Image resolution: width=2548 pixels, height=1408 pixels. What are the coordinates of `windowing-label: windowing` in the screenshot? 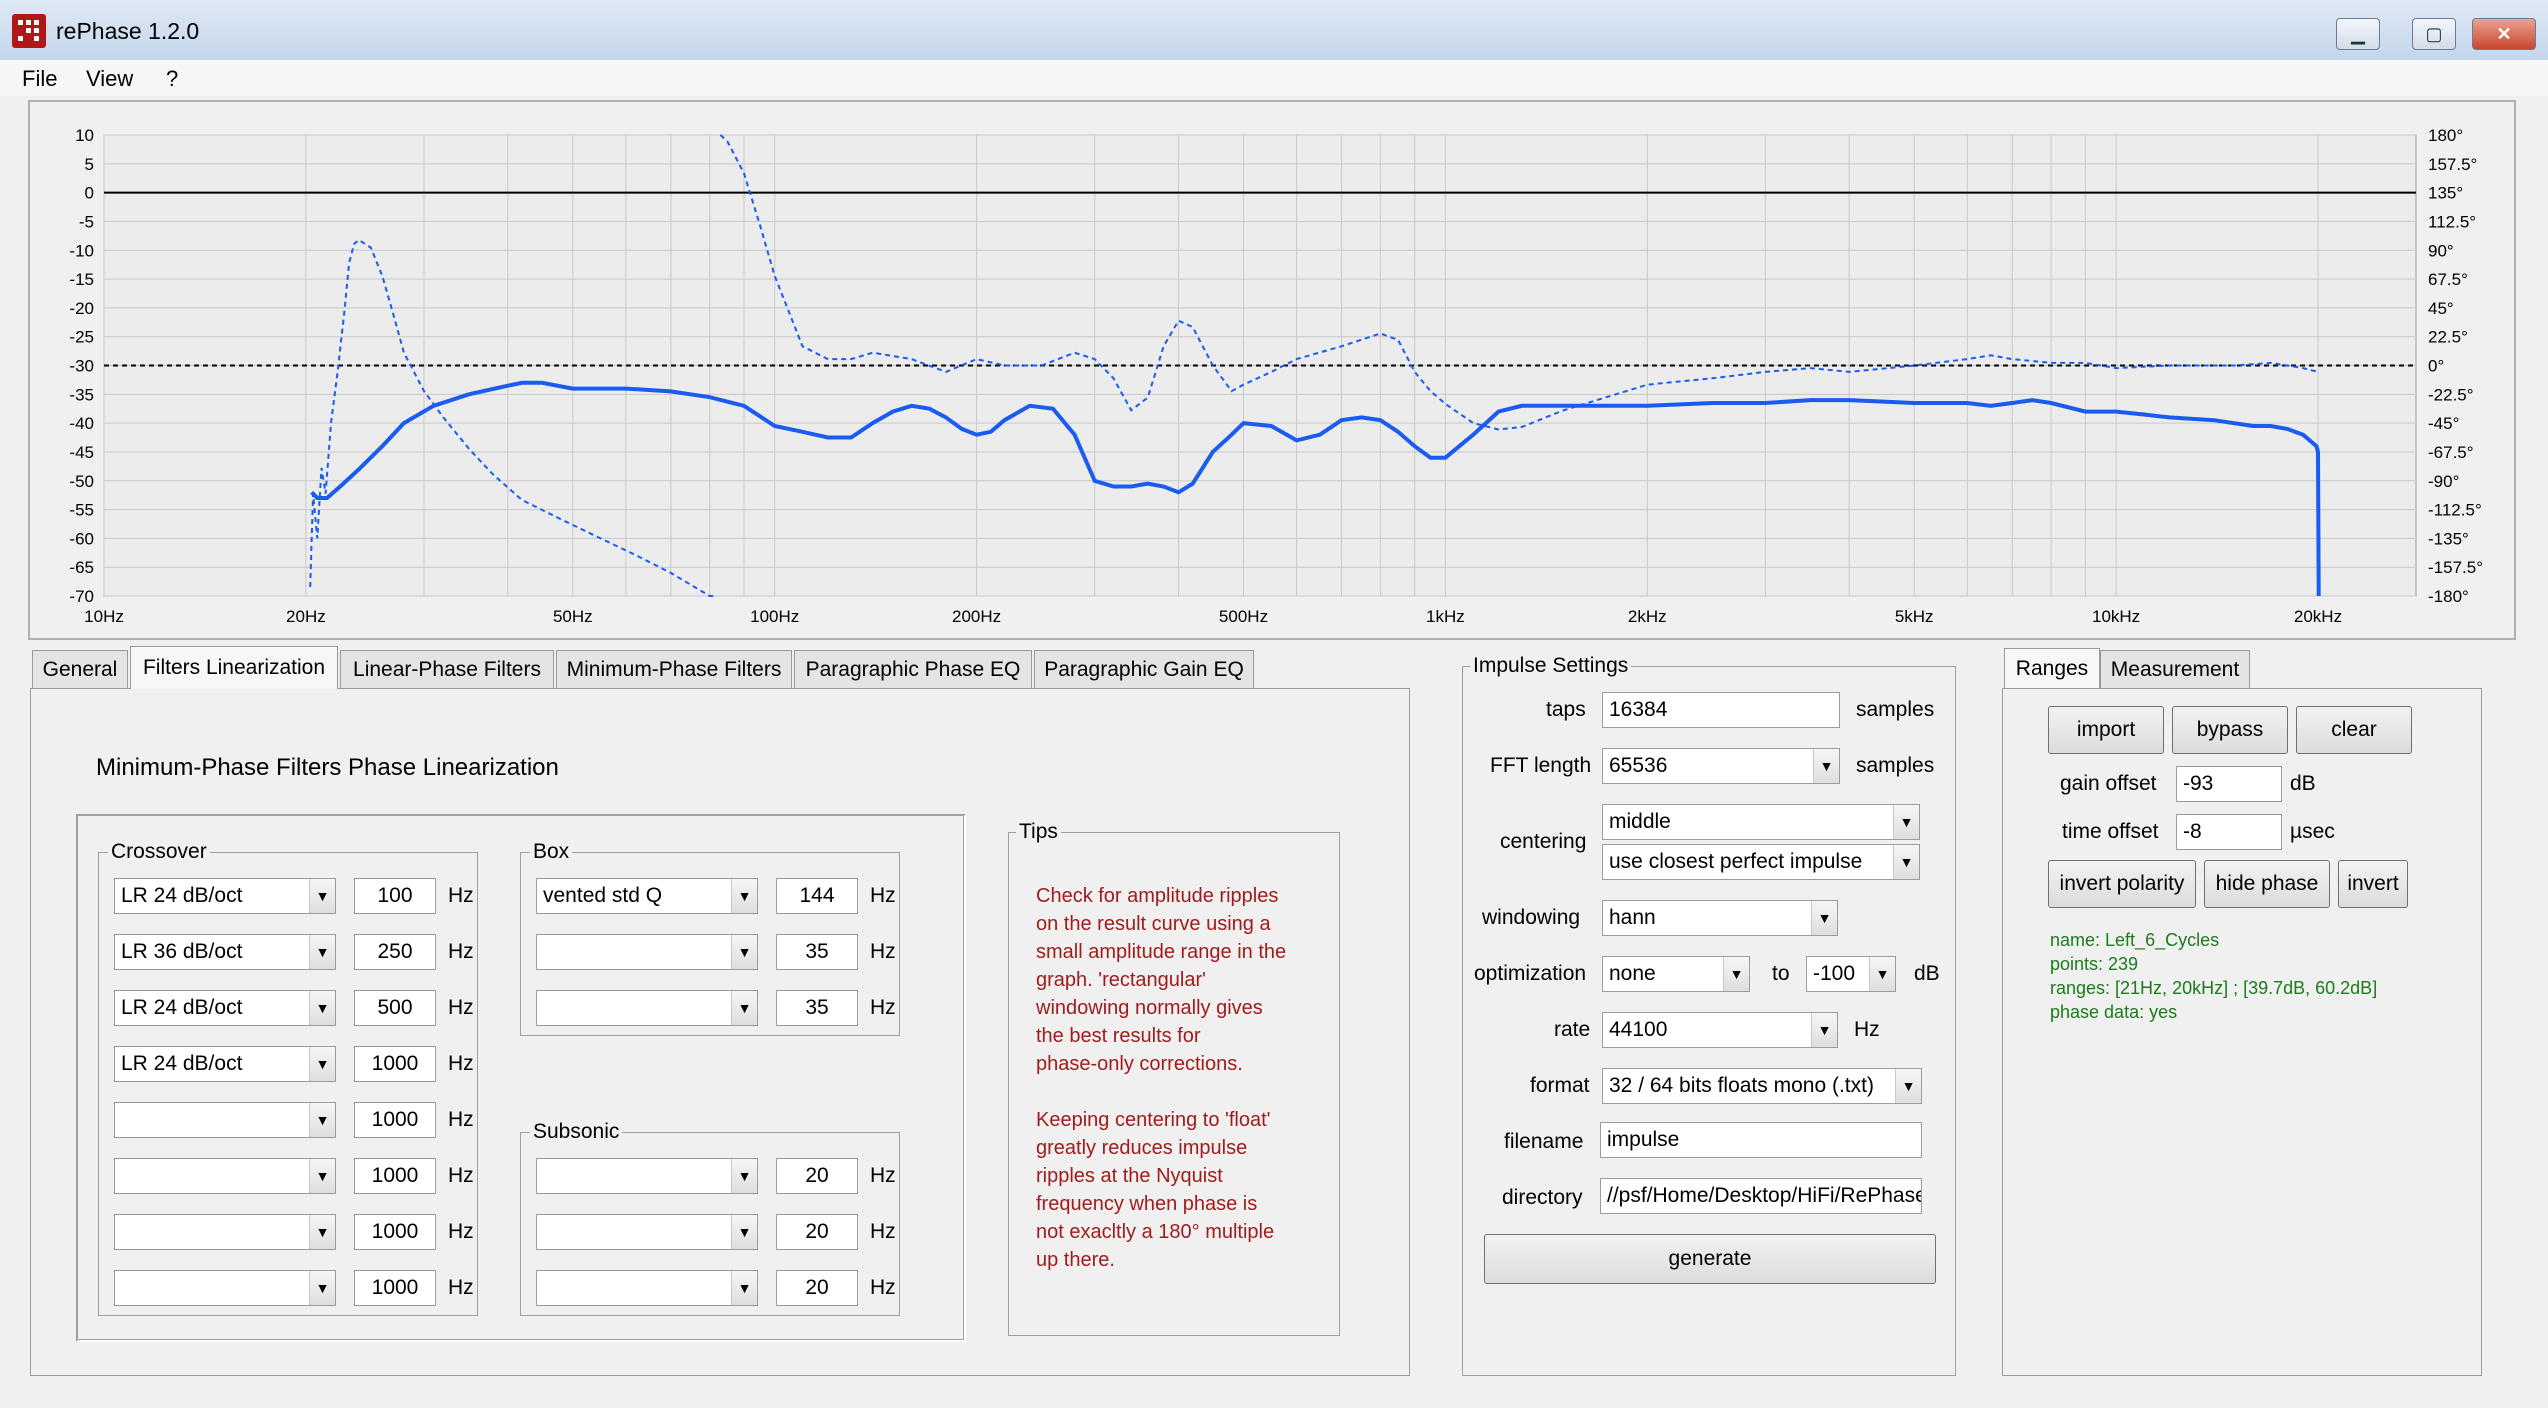 It's located at (1531, 917).